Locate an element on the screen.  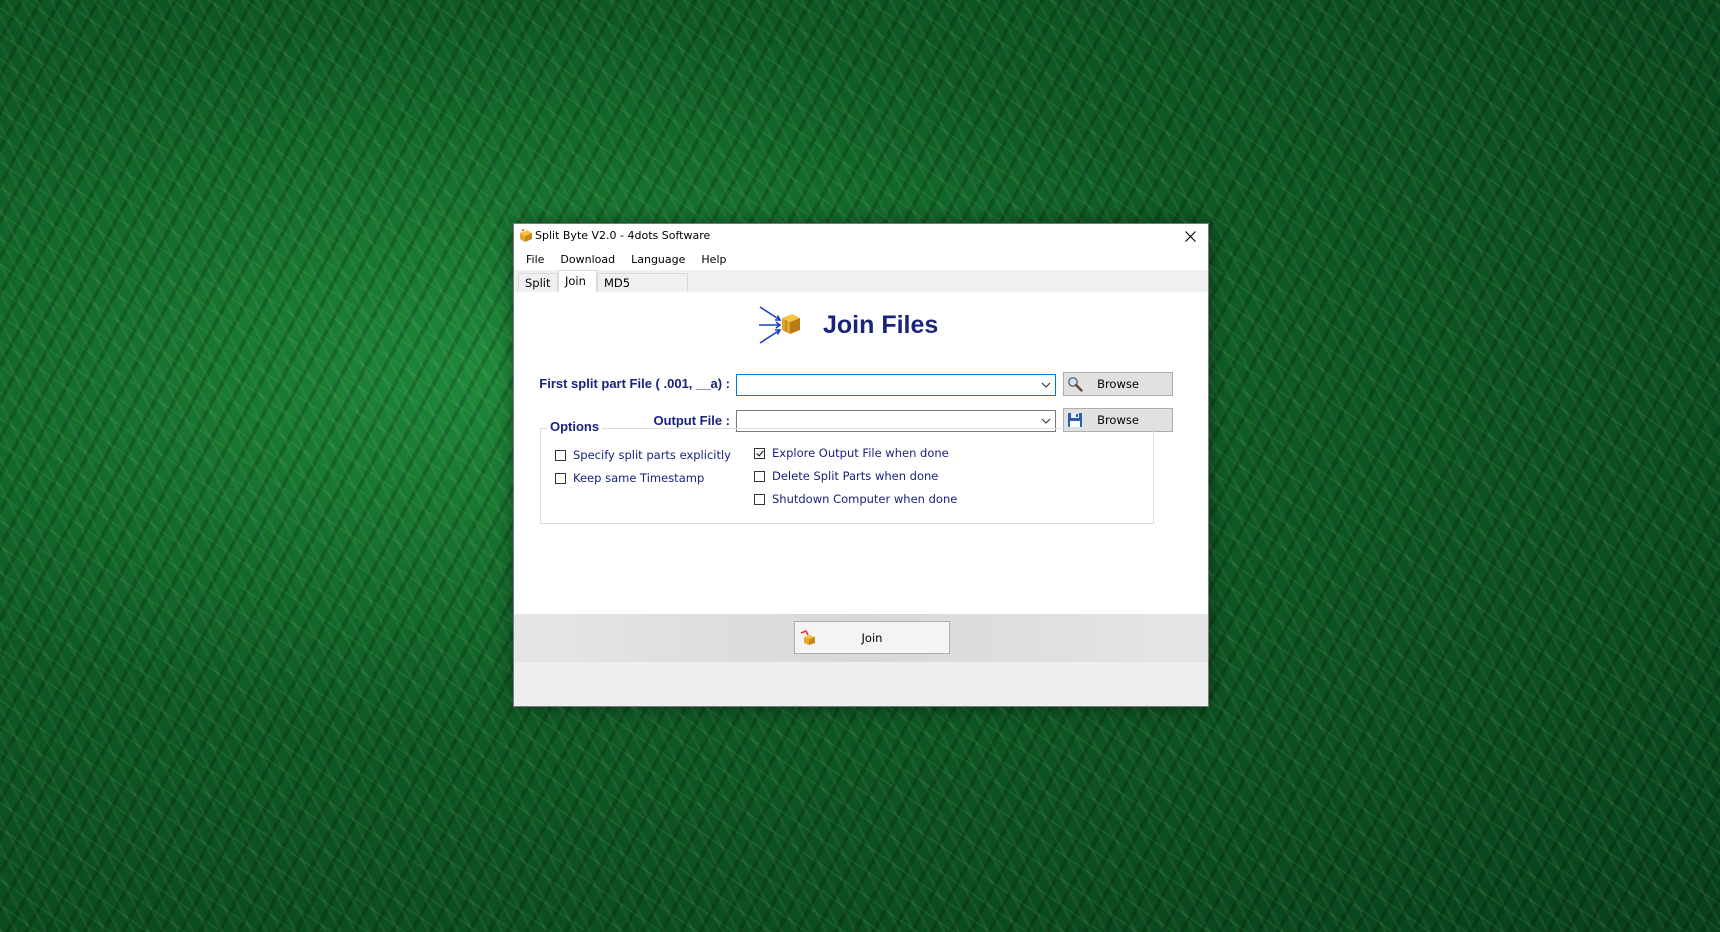
tab-join: Join is located at coordinates (577, 281).